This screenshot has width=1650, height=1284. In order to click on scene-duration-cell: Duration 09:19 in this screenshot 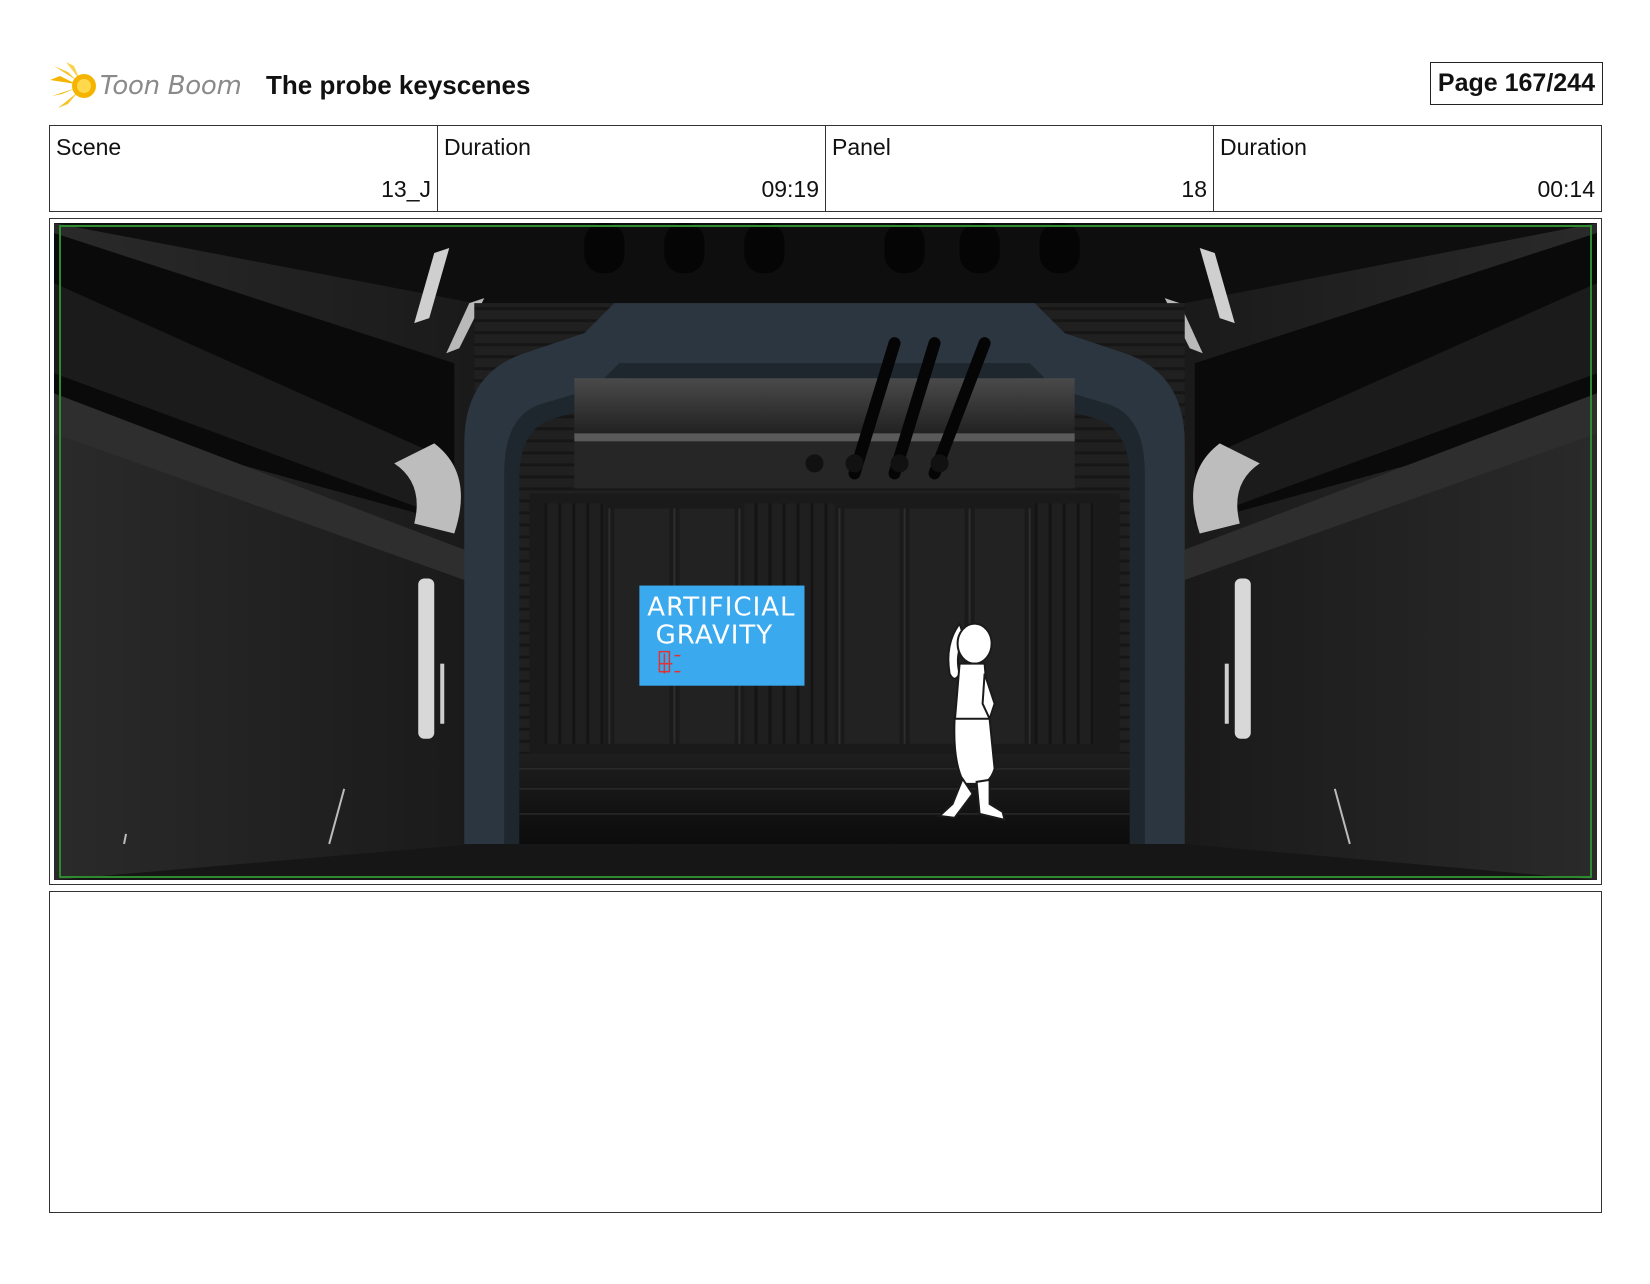, I will do `click(632, 168)`.